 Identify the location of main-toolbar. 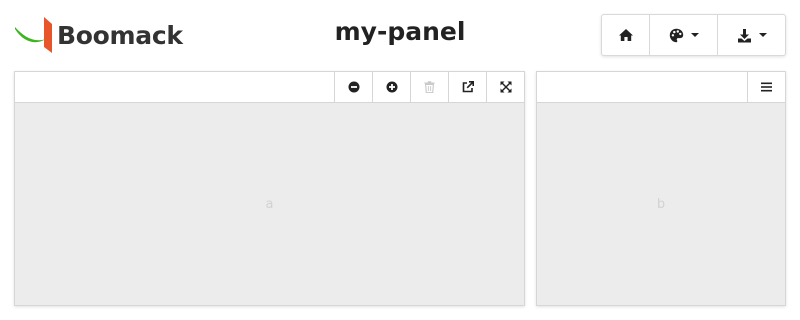
(693, 35).